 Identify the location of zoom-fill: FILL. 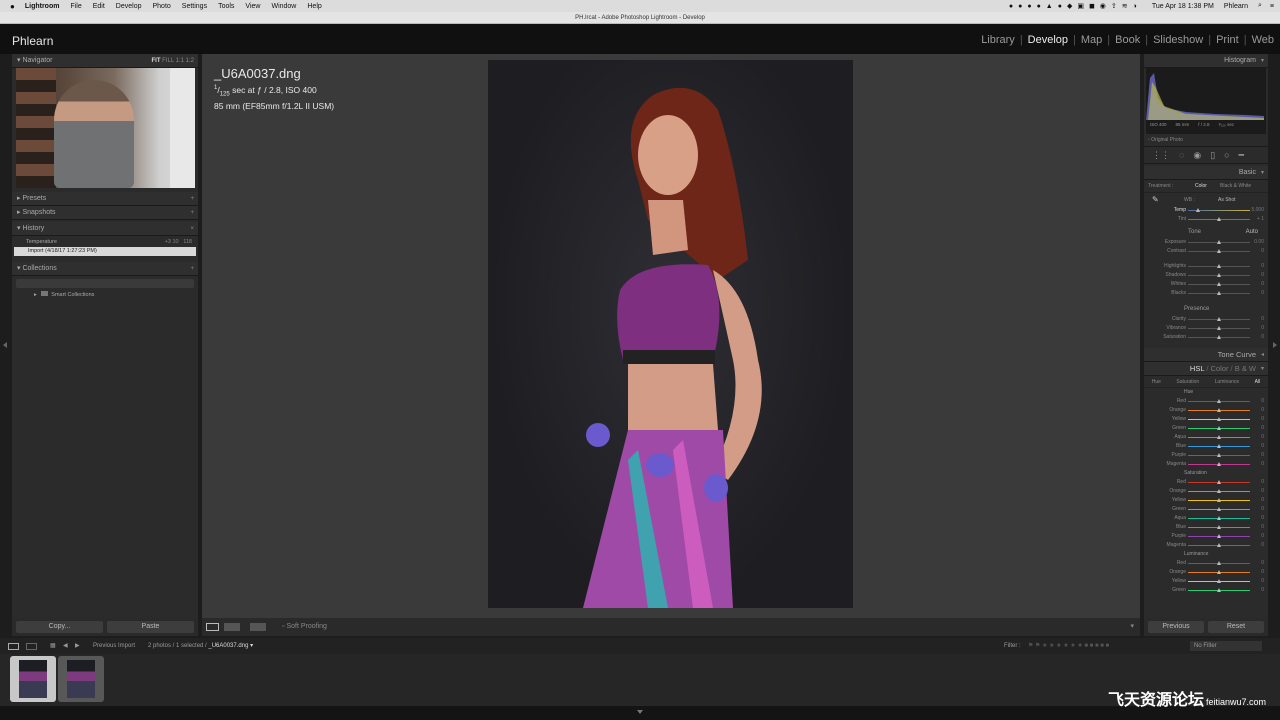
(168, 61).